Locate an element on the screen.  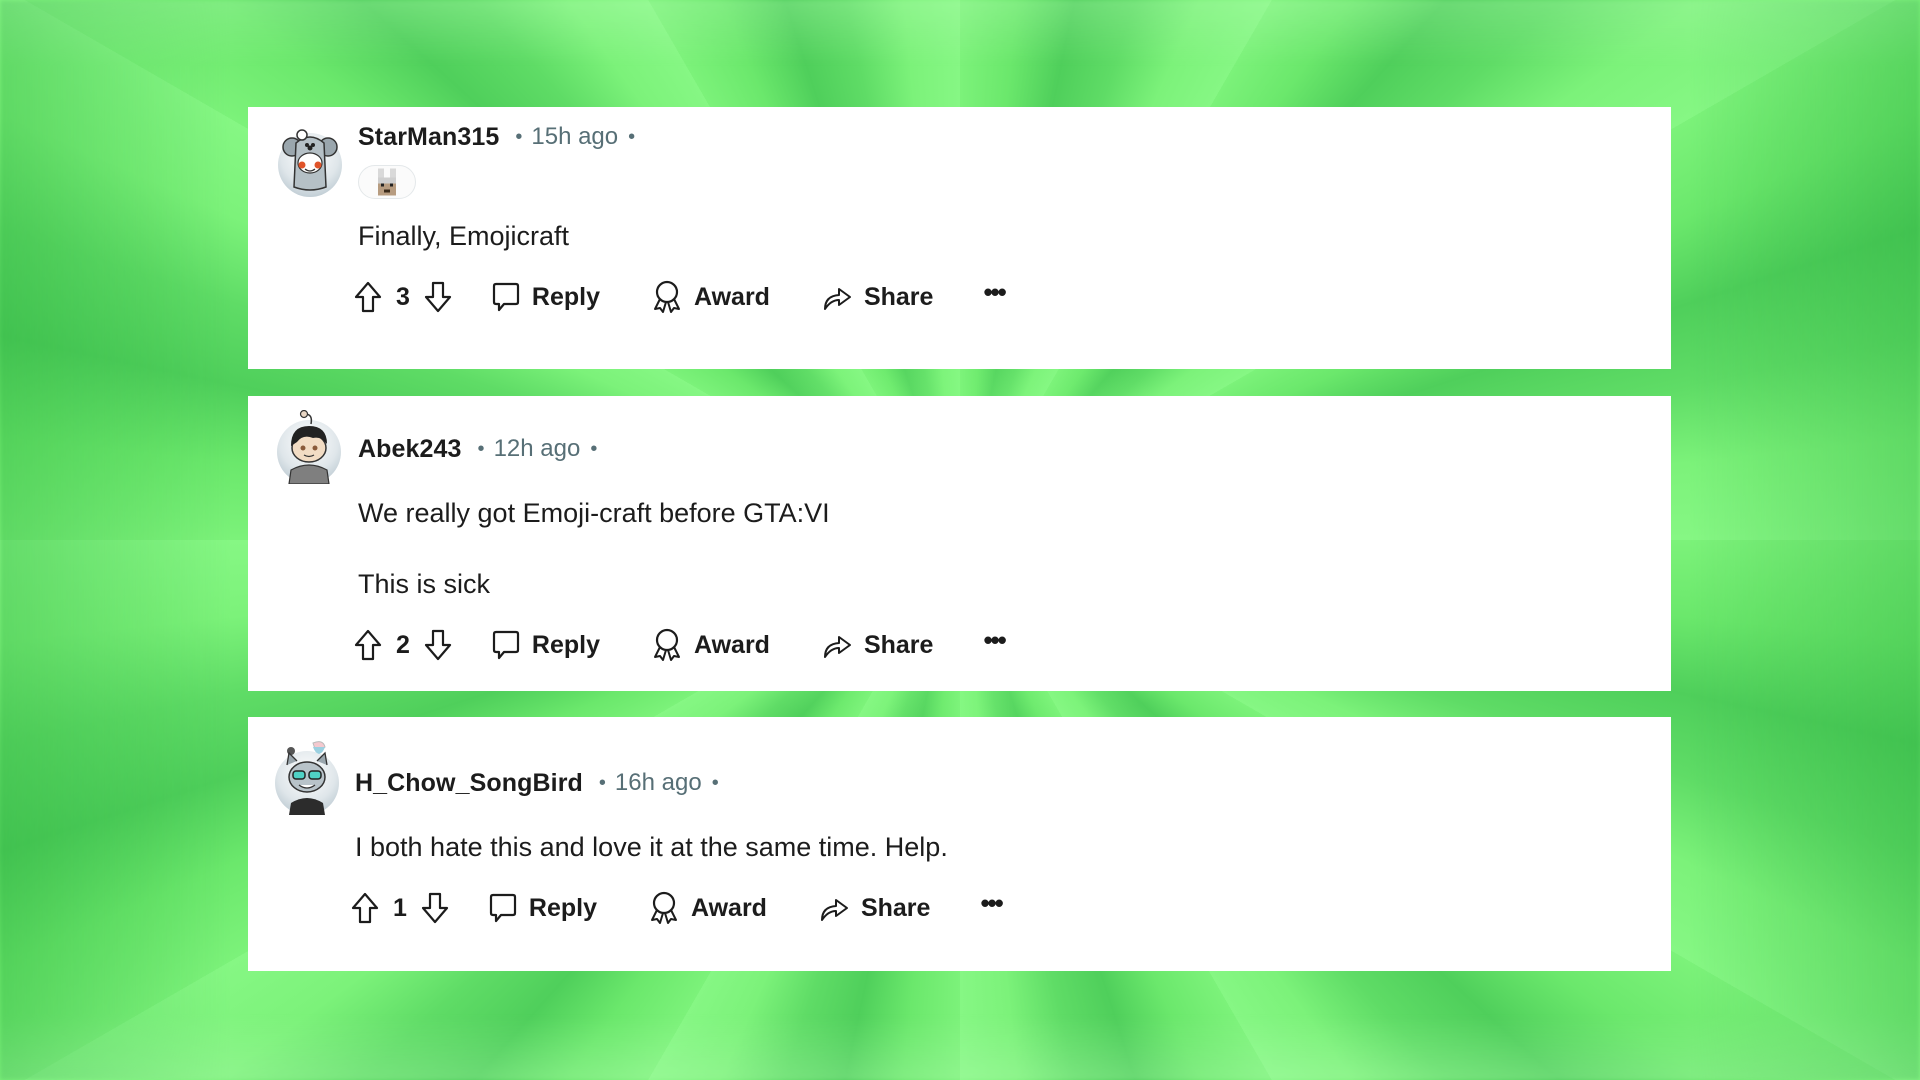
vote-group: 2 is located at coordinates (403, 645).